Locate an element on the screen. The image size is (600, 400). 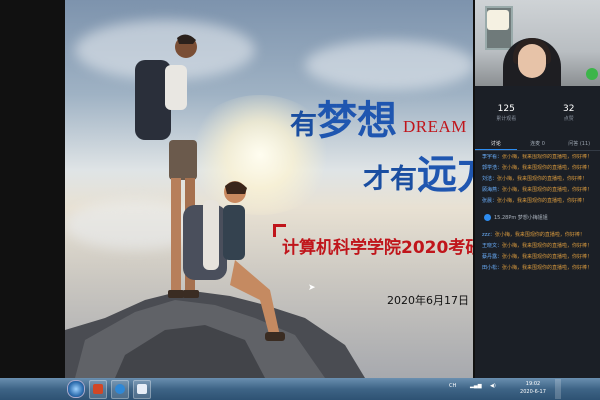
taskbar-app-powerpoint is located at coordinates (98, 389).